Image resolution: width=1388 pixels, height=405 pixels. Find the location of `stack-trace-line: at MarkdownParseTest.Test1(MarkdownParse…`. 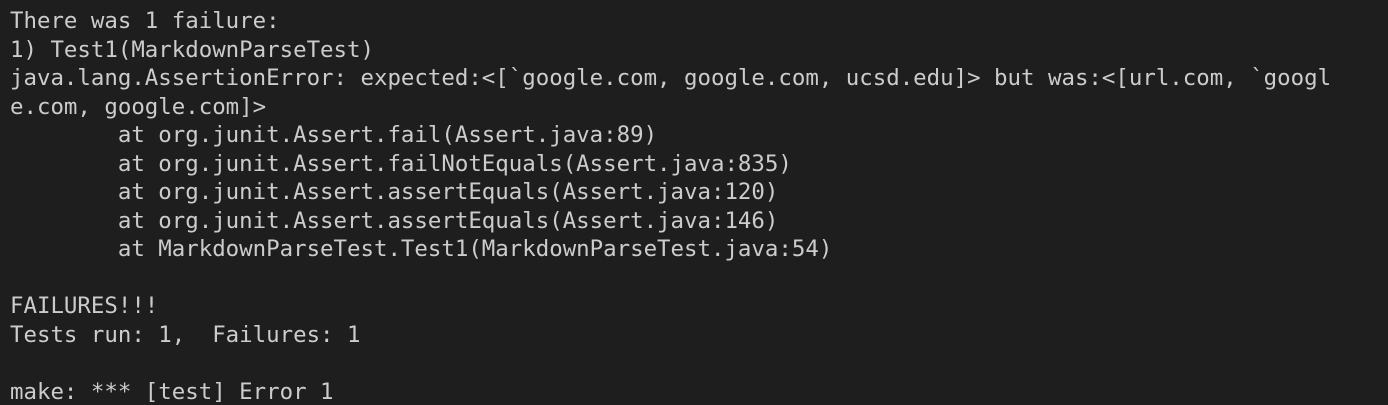

stack-trace-line: at MarkdownParseTest.Test1(MarkdownParse… is located at coordinates (421, 249).